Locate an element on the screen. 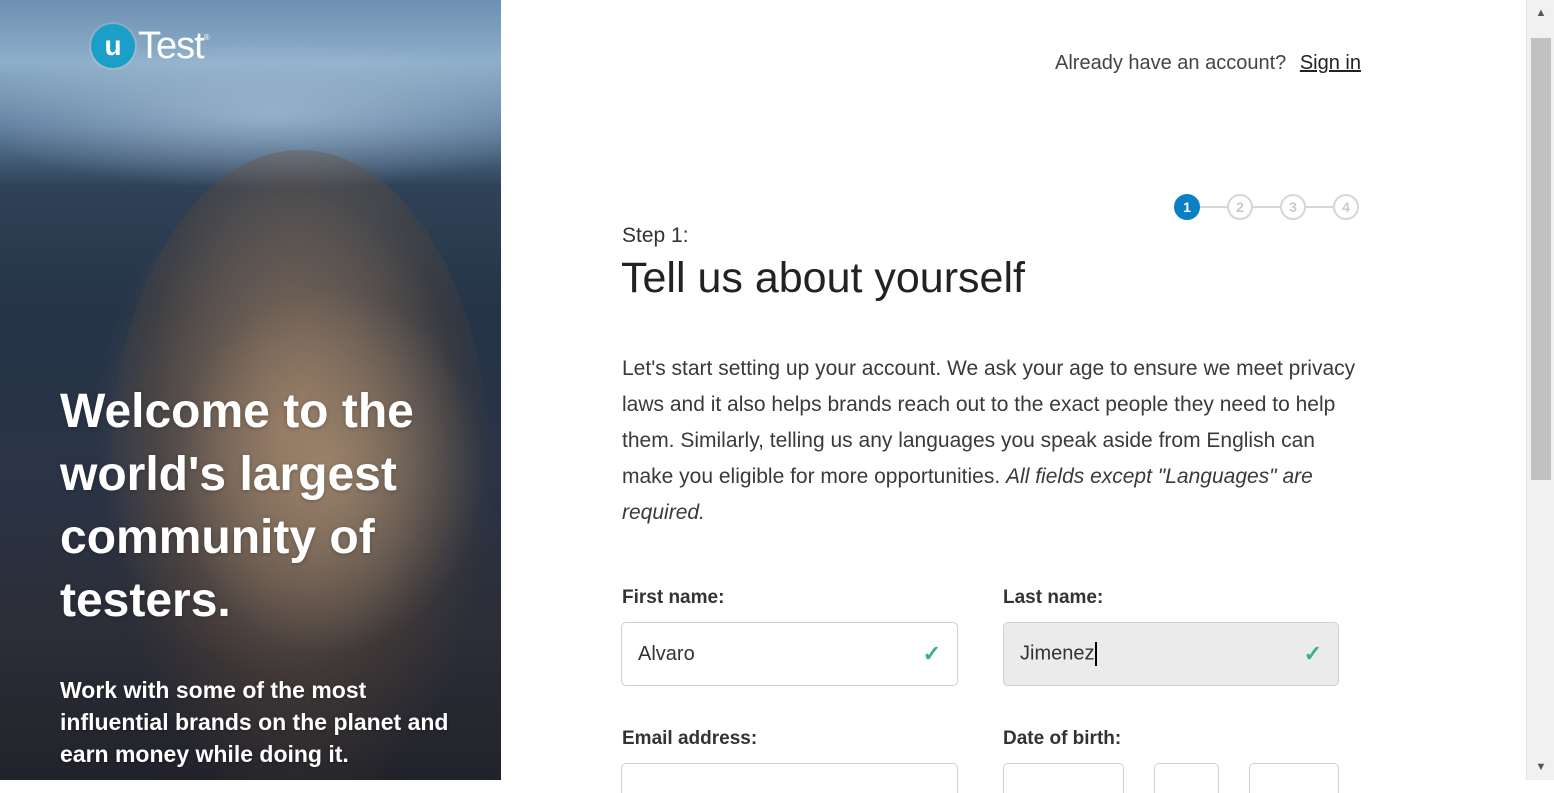 This screenshot has width=1554, height=793. logo-registered: ® is located at coordinates (206, 37).